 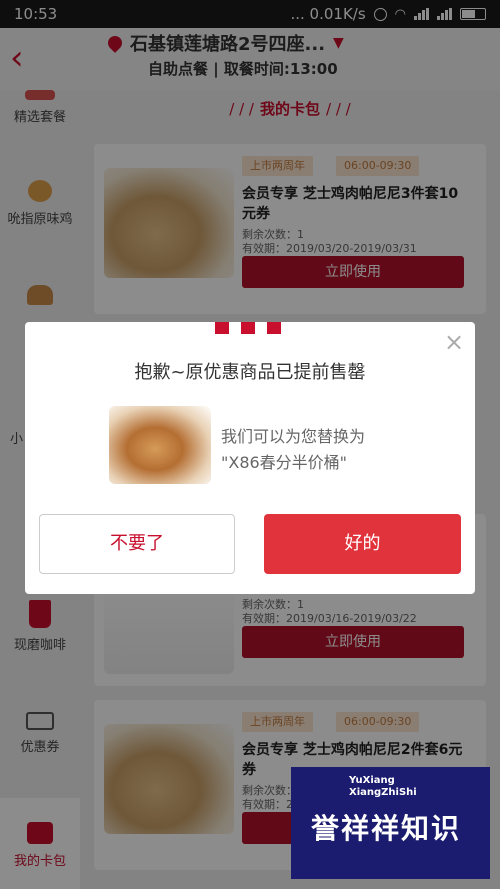 I want to click on watermark-text: 誉祥祥知识, so click(x=386, y=828).